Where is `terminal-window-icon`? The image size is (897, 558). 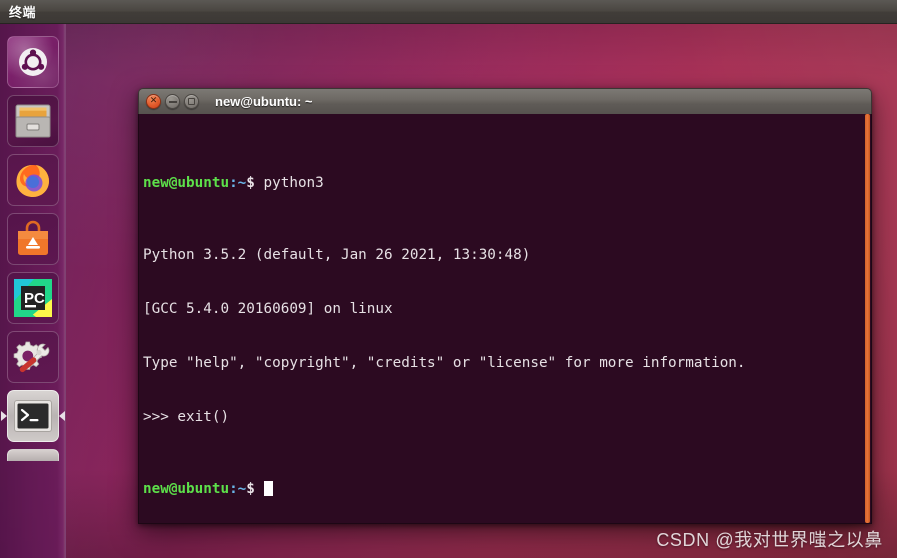 terminal-window-icon is located at coordinates (32, 416).